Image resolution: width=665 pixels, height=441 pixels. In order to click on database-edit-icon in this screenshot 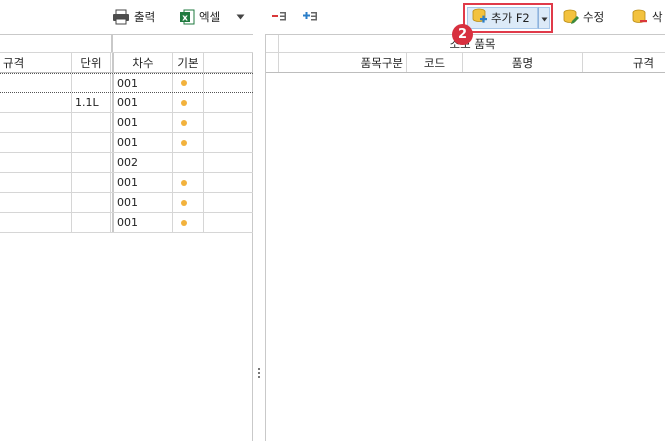, I will do `click(571, 17)`.